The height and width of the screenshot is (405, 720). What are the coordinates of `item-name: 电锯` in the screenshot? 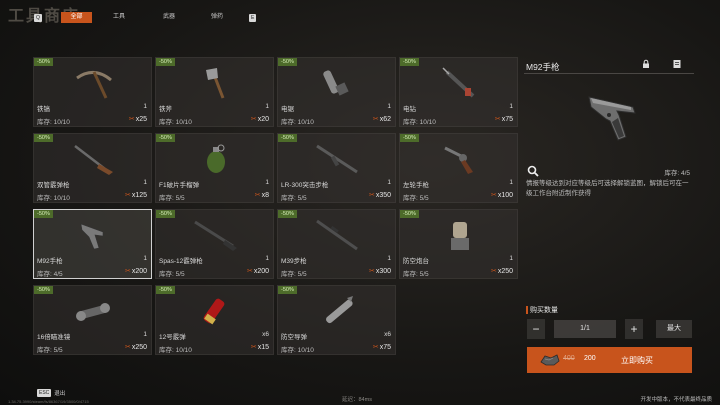 It's located at (287, 109).